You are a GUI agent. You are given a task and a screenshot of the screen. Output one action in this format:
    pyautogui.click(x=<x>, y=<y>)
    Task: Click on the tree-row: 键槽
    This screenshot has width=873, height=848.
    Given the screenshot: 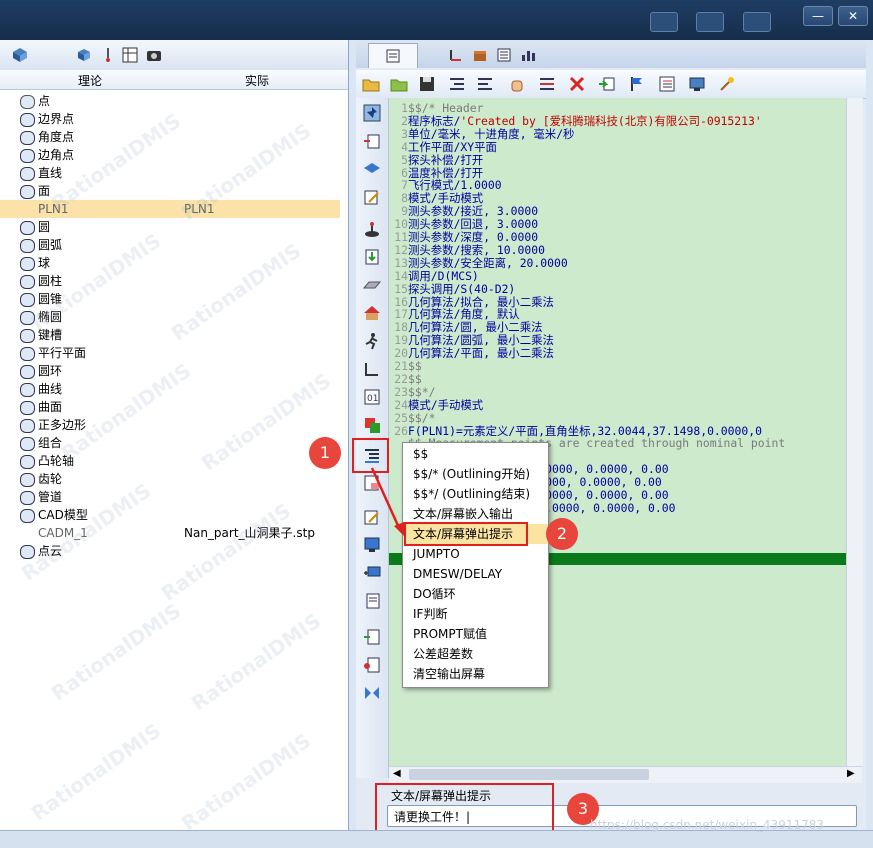 What is the action you would take?
    pyautogui.click(x=170, y=335)
    